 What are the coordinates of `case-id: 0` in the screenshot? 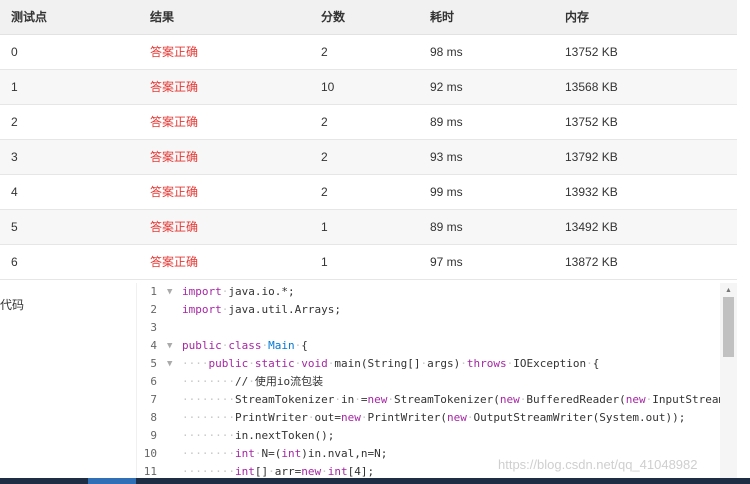 It's located at (14, 52).